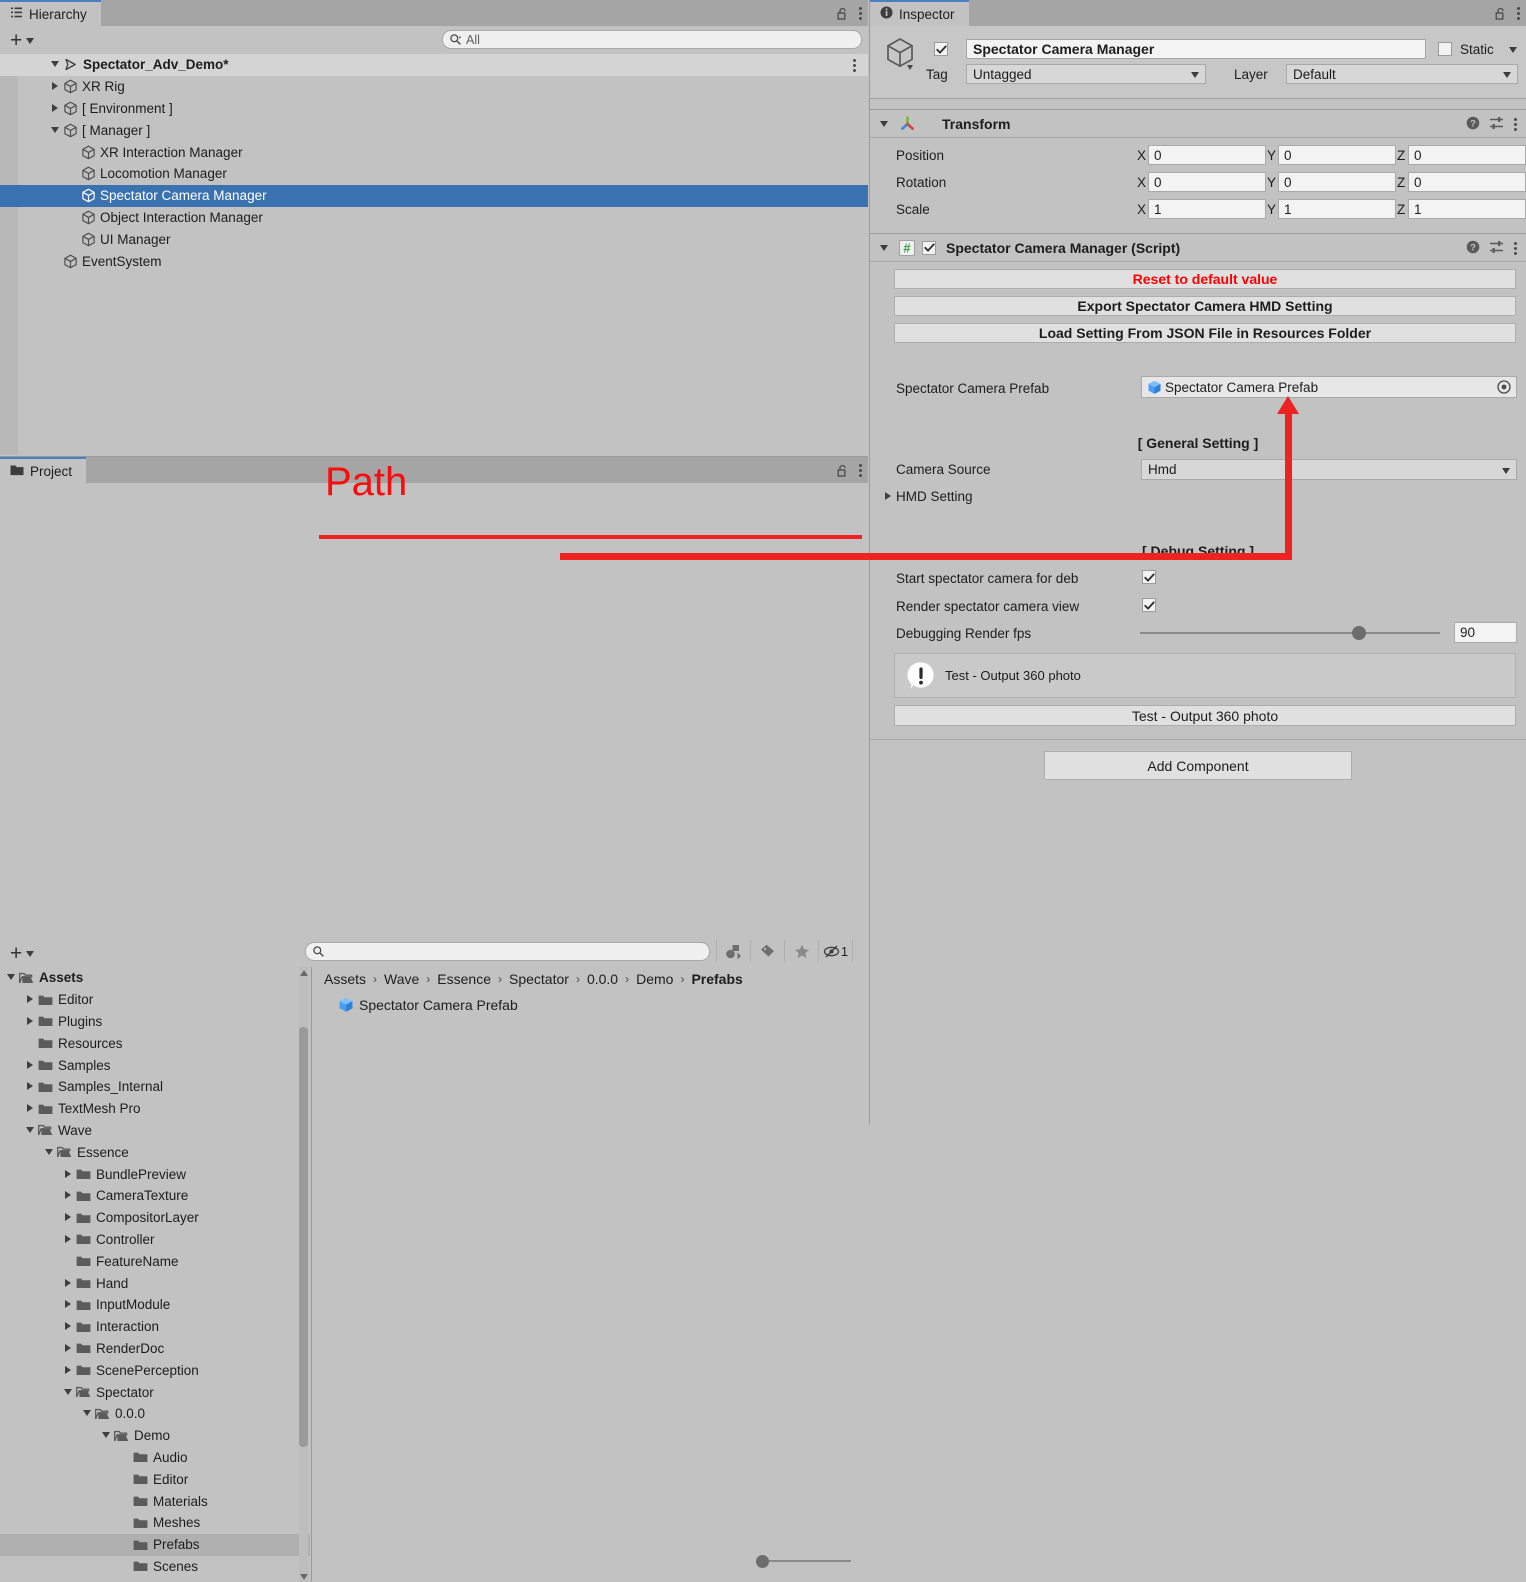 This screenshot has height=1582, width=1526. What do you see at coordinates (22, 40) in the screenshot?
I see `hierarchy-add-button: +` at bounding box center [22, 40].